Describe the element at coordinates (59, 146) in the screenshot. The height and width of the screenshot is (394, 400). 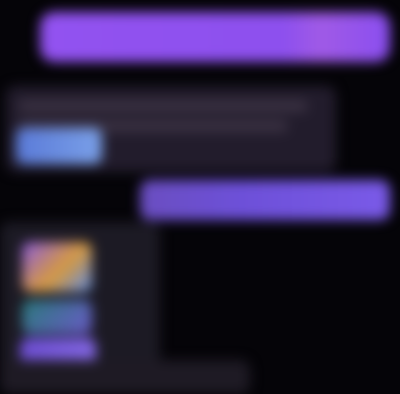
I see `attachment-thumbnail` at that location.